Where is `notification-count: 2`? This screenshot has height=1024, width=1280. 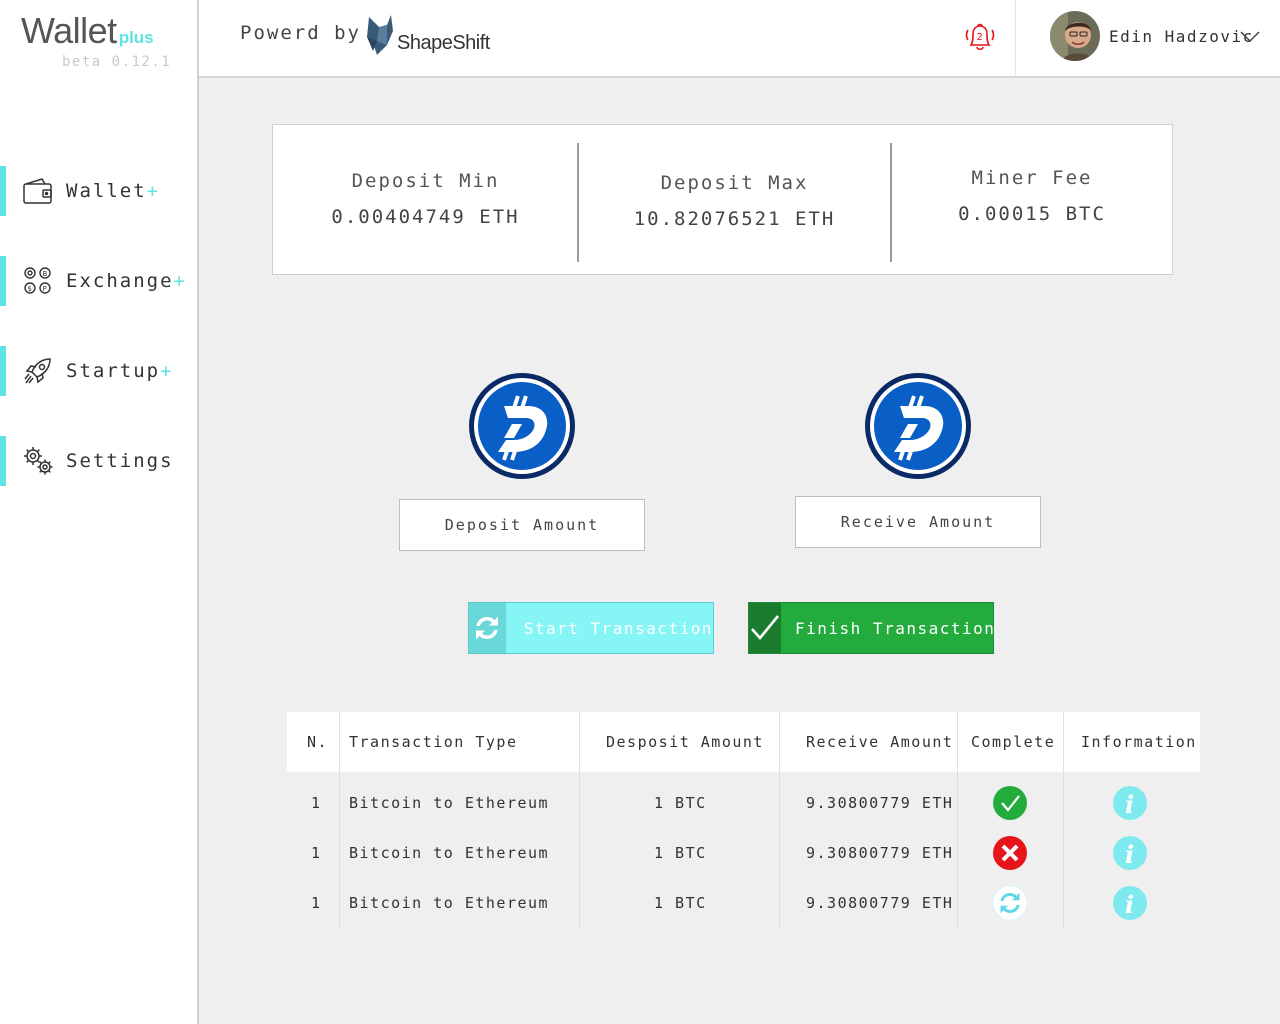 notification-count: 2 is located at coordinates (980, 37).